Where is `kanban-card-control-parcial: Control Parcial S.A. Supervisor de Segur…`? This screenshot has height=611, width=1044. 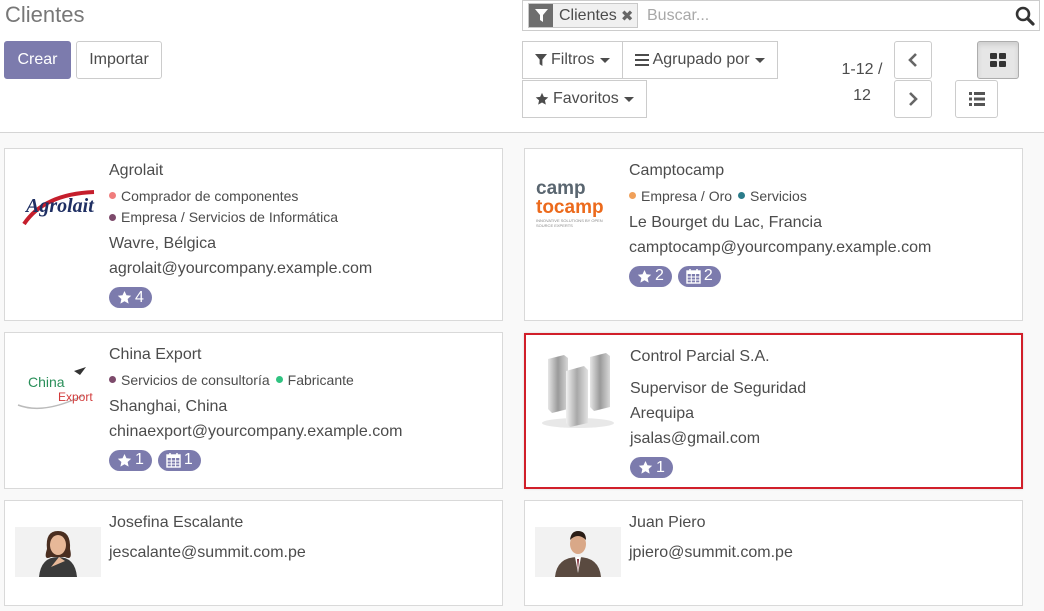 kanban-card-control-parcial: Control Parcial S.A. Supervisor de Segur… is located at coordinates (773, 411).